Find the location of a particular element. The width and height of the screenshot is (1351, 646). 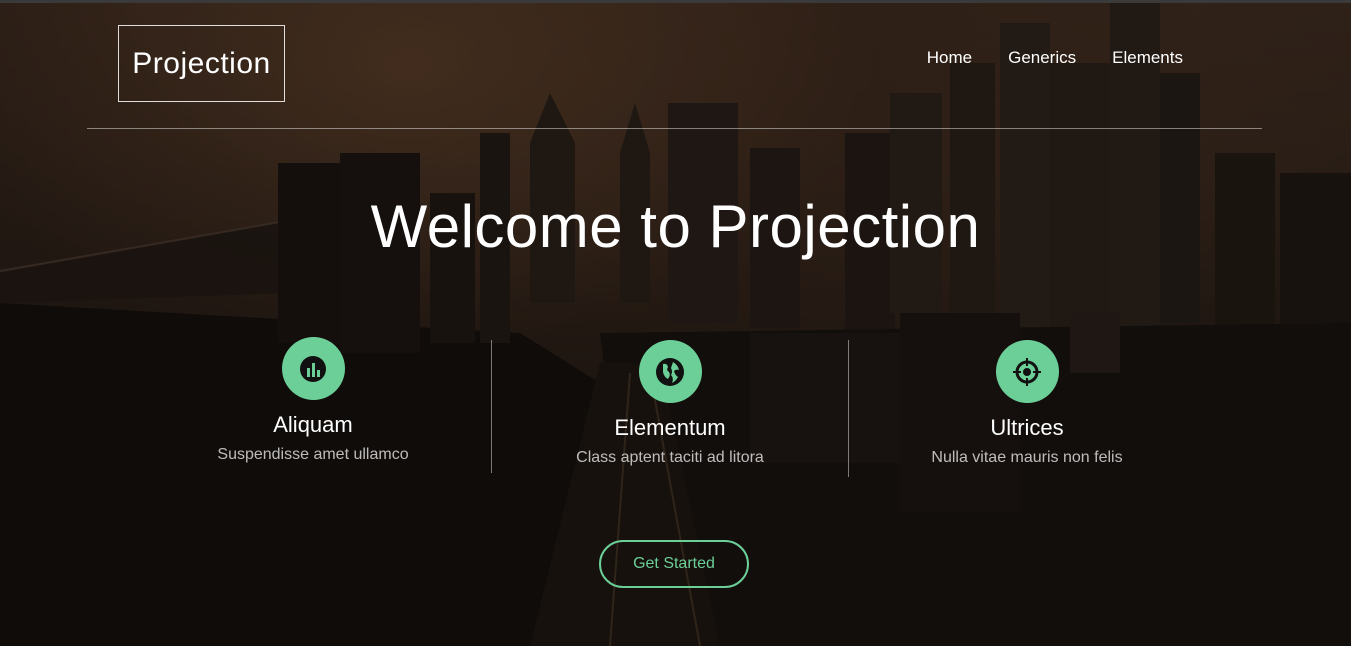

nav-elements: Elements is located at coordinates (1147, 58).